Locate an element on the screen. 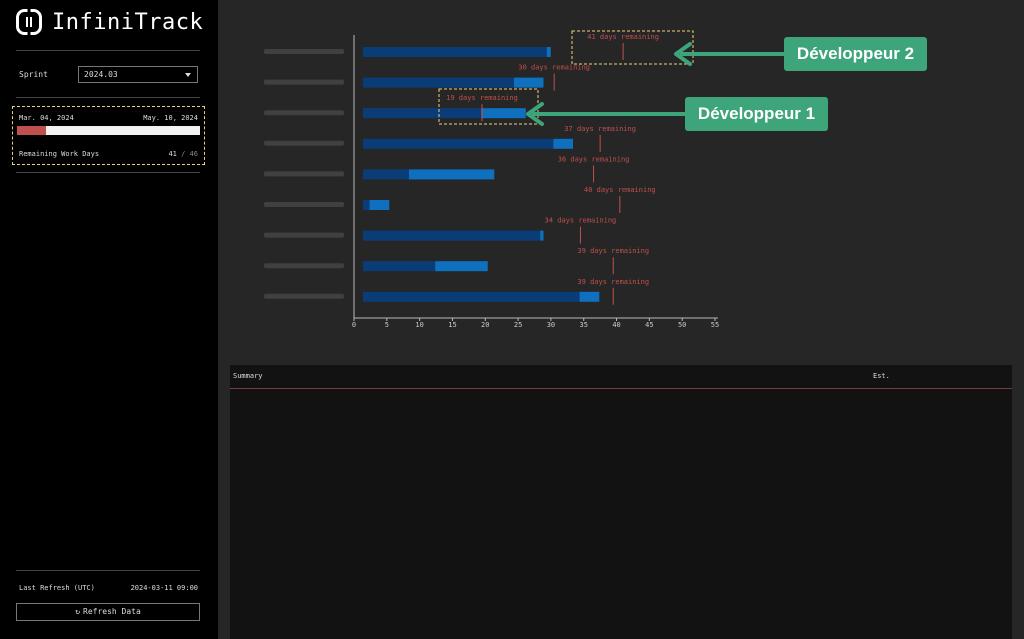 This screenshot has width=1024, height=639. x-tick-label: 50 is located at coordinates (682, 325).